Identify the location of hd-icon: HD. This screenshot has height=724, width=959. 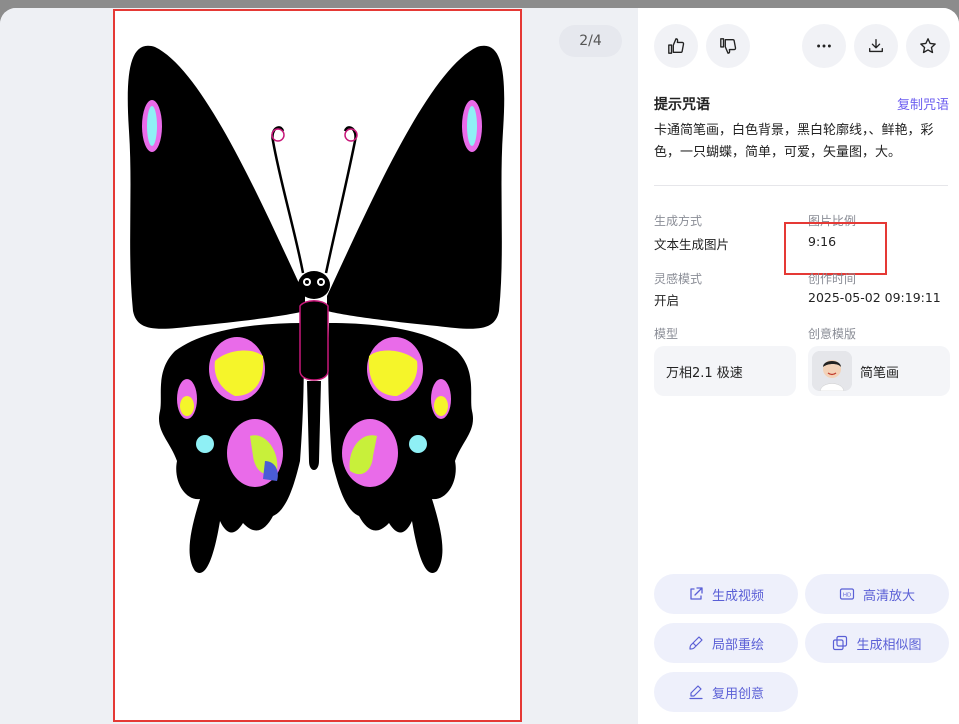
(847, 594).